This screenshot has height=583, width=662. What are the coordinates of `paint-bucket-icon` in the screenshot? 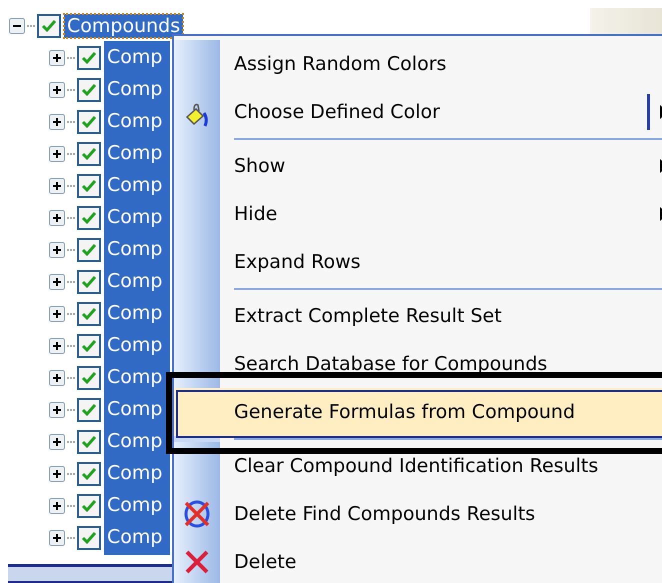 It's located at (197, 115).